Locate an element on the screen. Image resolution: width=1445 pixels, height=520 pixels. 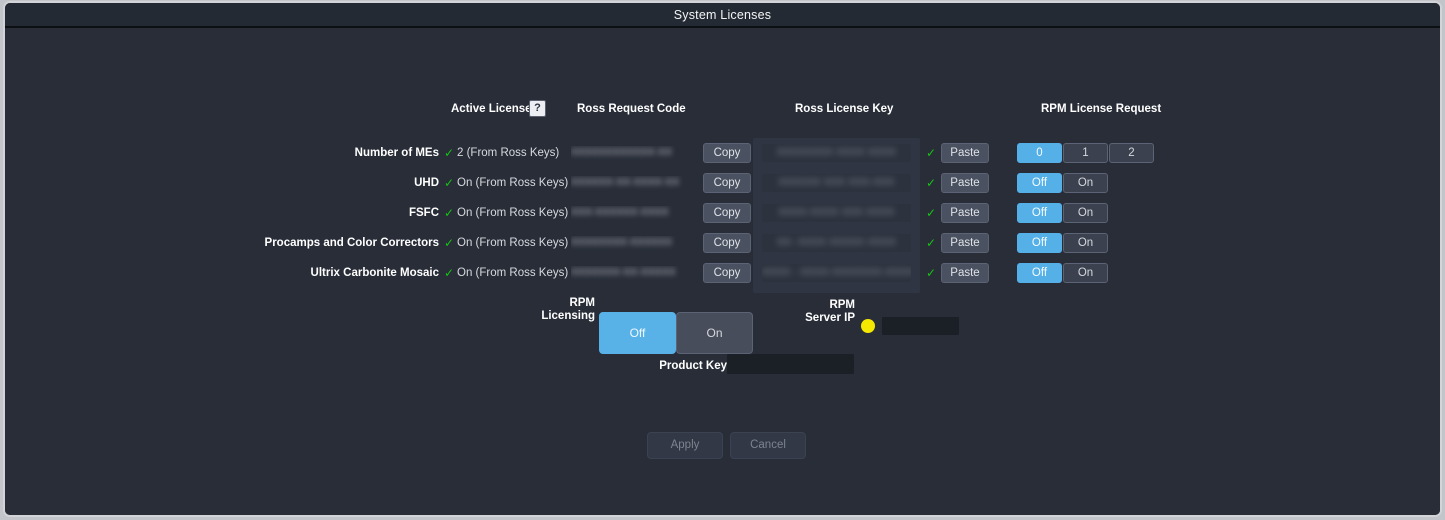
row-label: UHD is located at coordinates (426, 183).